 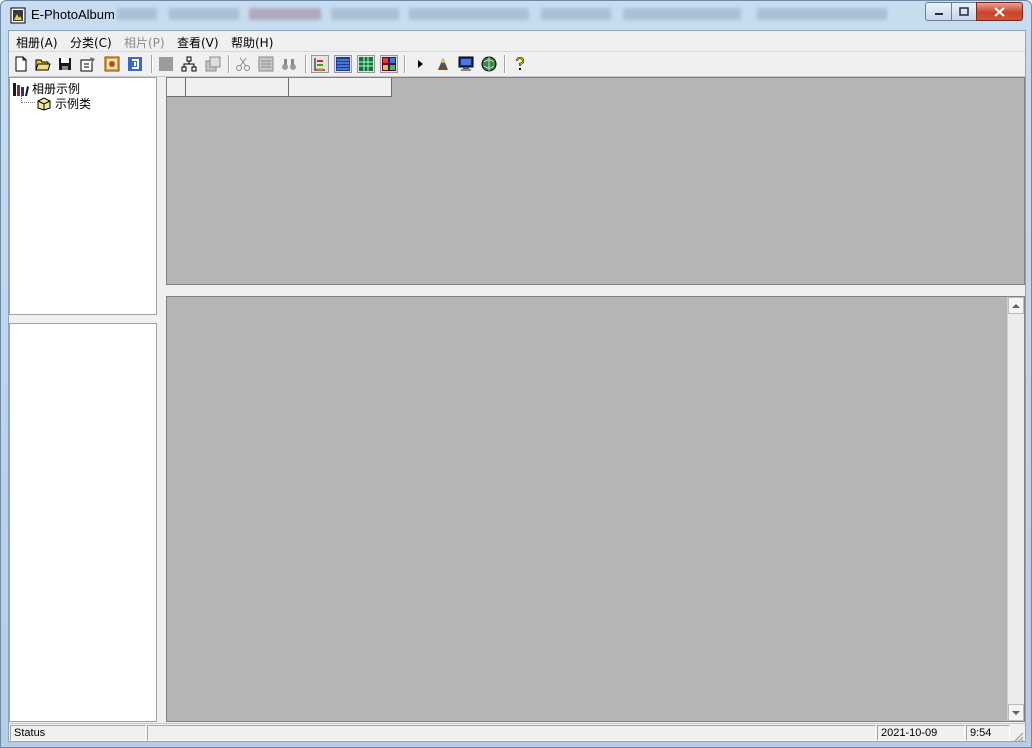 I want to click on help-icon, so click(x=520, y=63).